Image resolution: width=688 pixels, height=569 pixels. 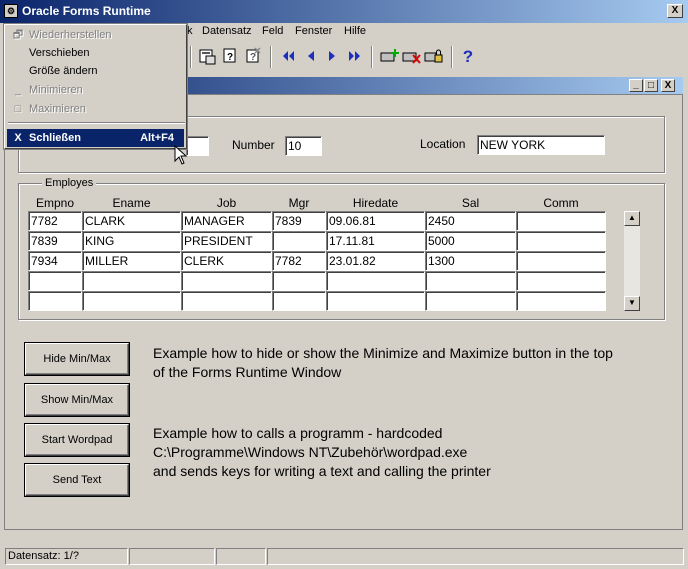 I want to click on scroll-up-icon: ▲, so click(x=632, y=218).